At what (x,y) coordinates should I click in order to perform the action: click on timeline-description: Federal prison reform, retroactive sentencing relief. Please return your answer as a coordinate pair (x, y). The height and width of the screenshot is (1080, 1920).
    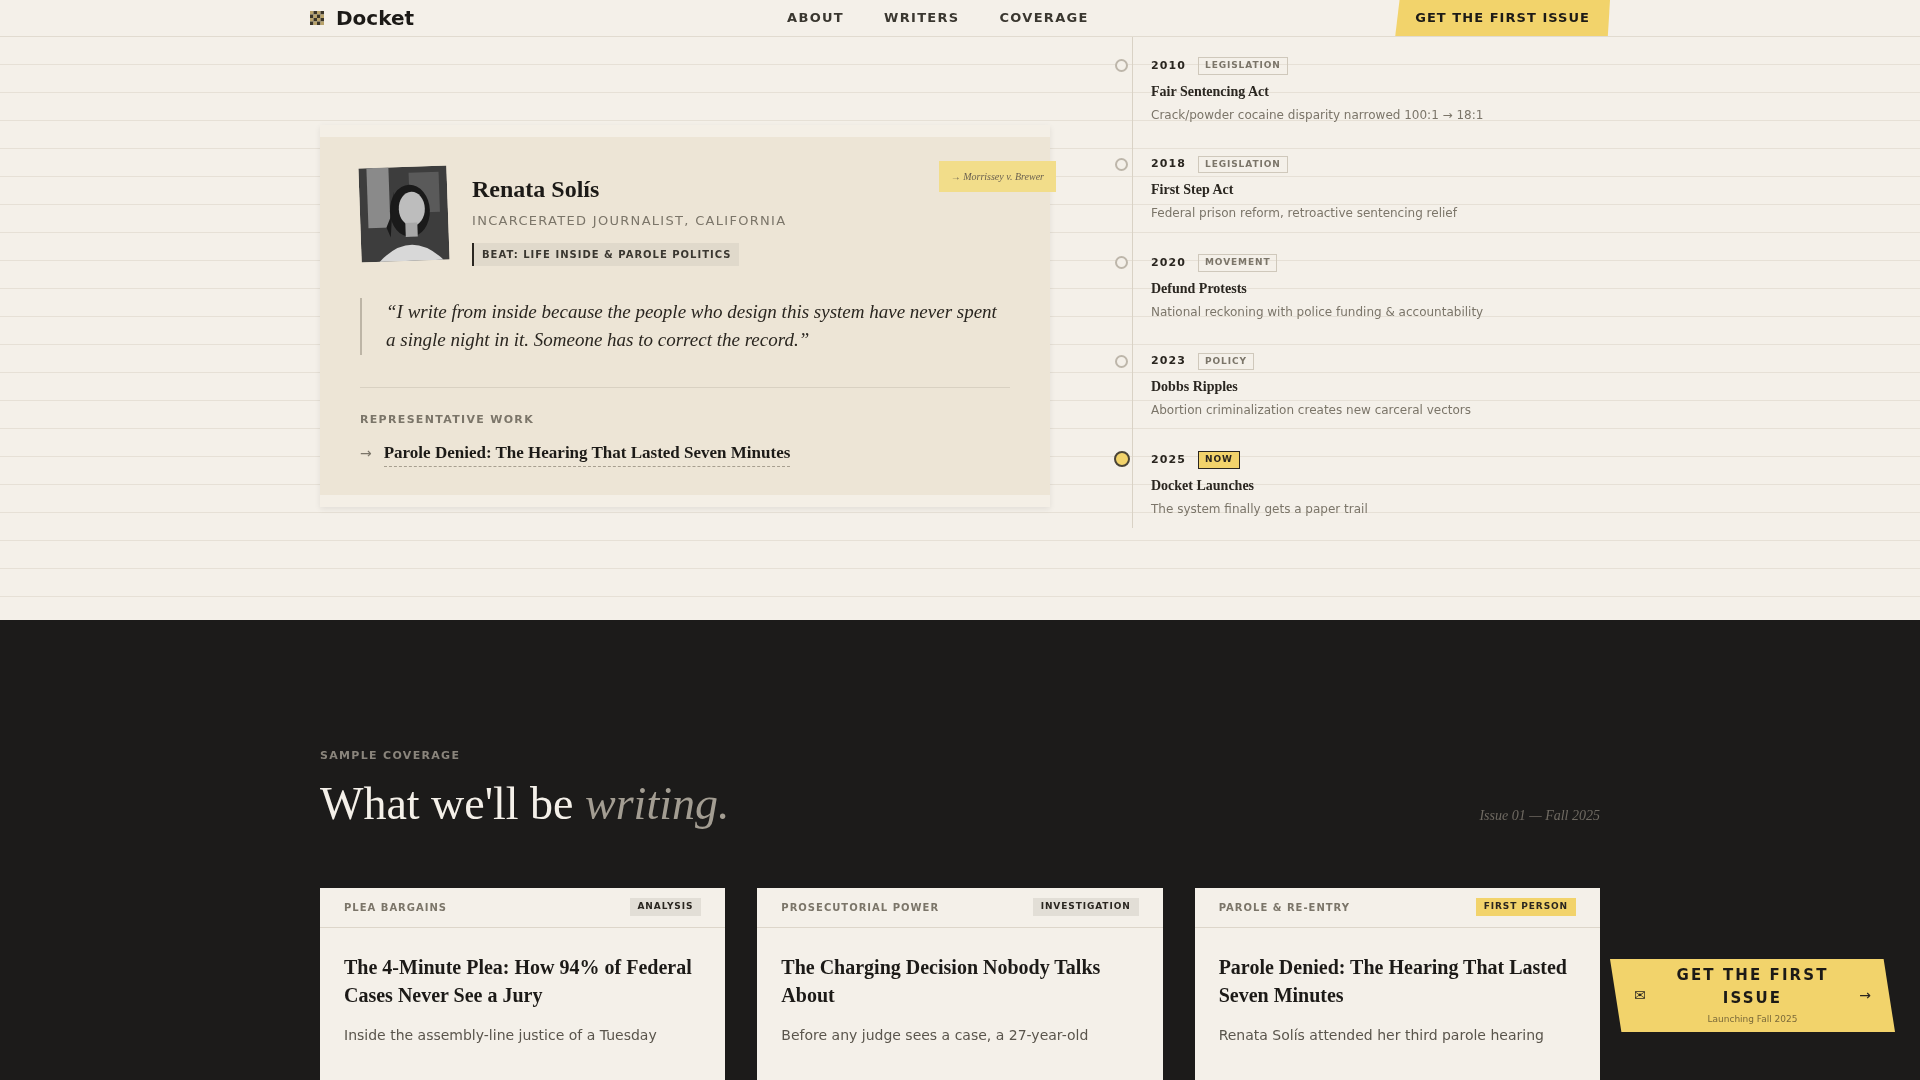
    Looking at the image, I should click on (1305, 213).